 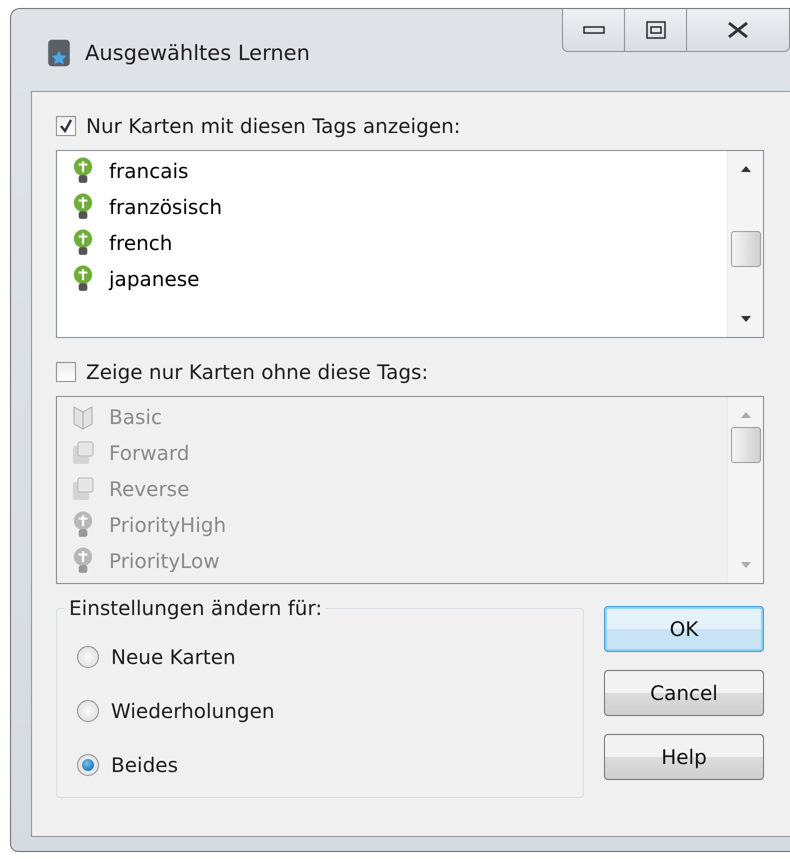 What do you see at coordinates (684, 693) in the screenshot?
I see `dialog-button: Cancel` at bounding box center [684, 693].